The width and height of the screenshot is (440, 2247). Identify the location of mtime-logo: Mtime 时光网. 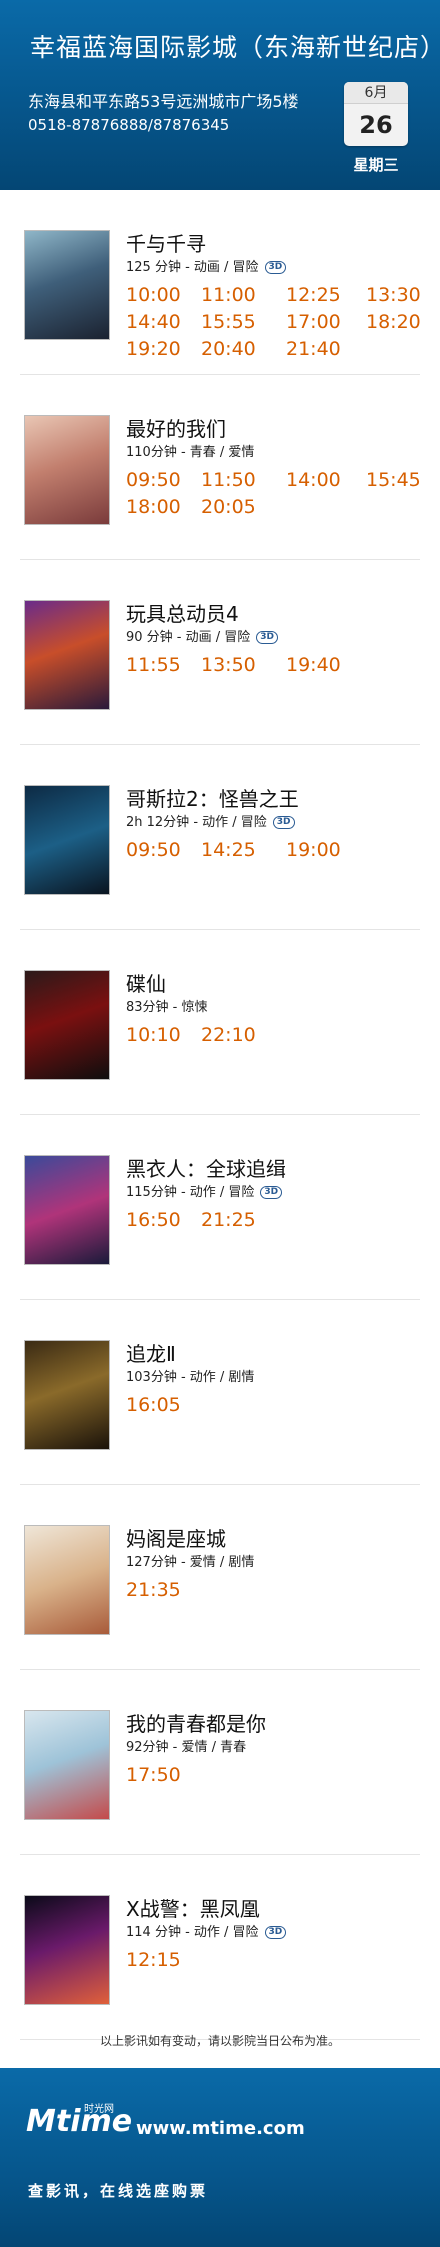
(79, 2121).